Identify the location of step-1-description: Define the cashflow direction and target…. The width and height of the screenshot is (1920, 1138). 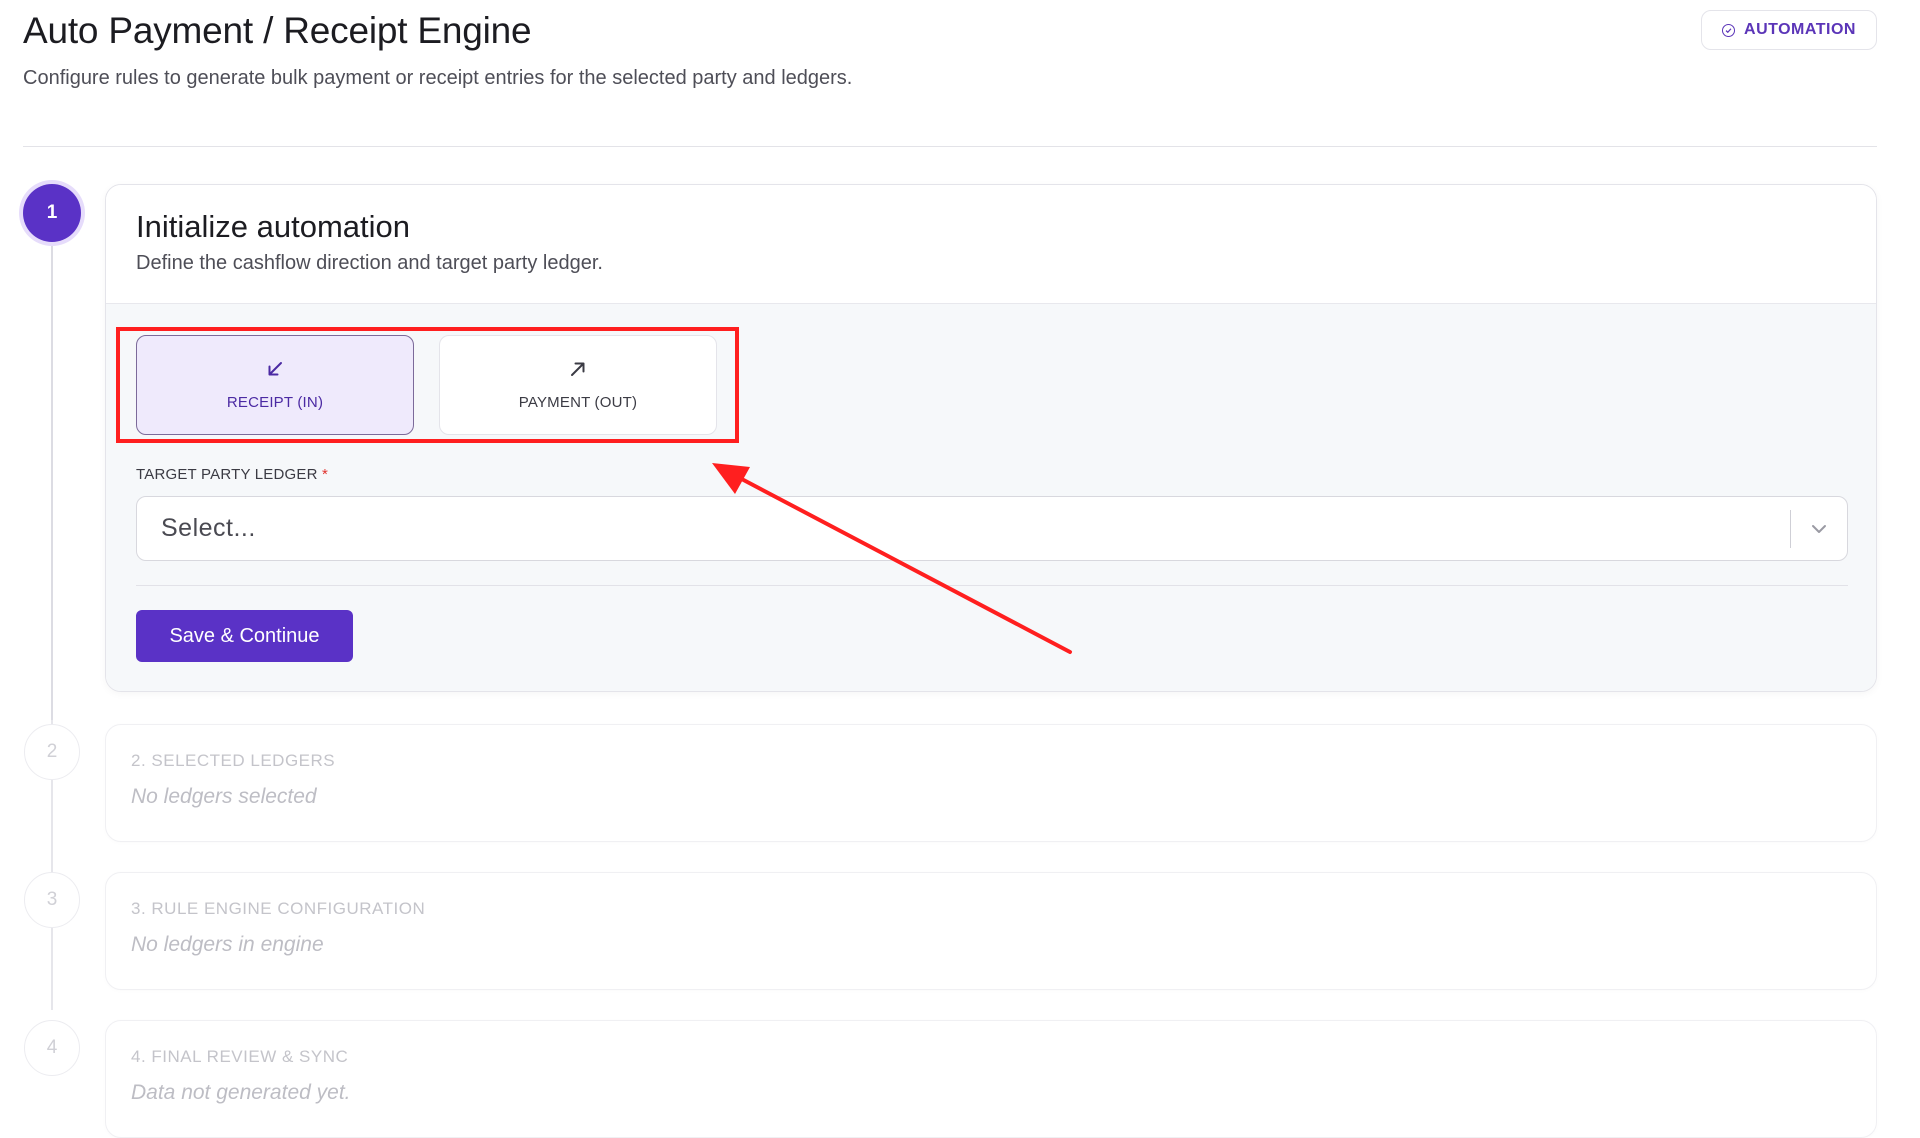
(369, 263).